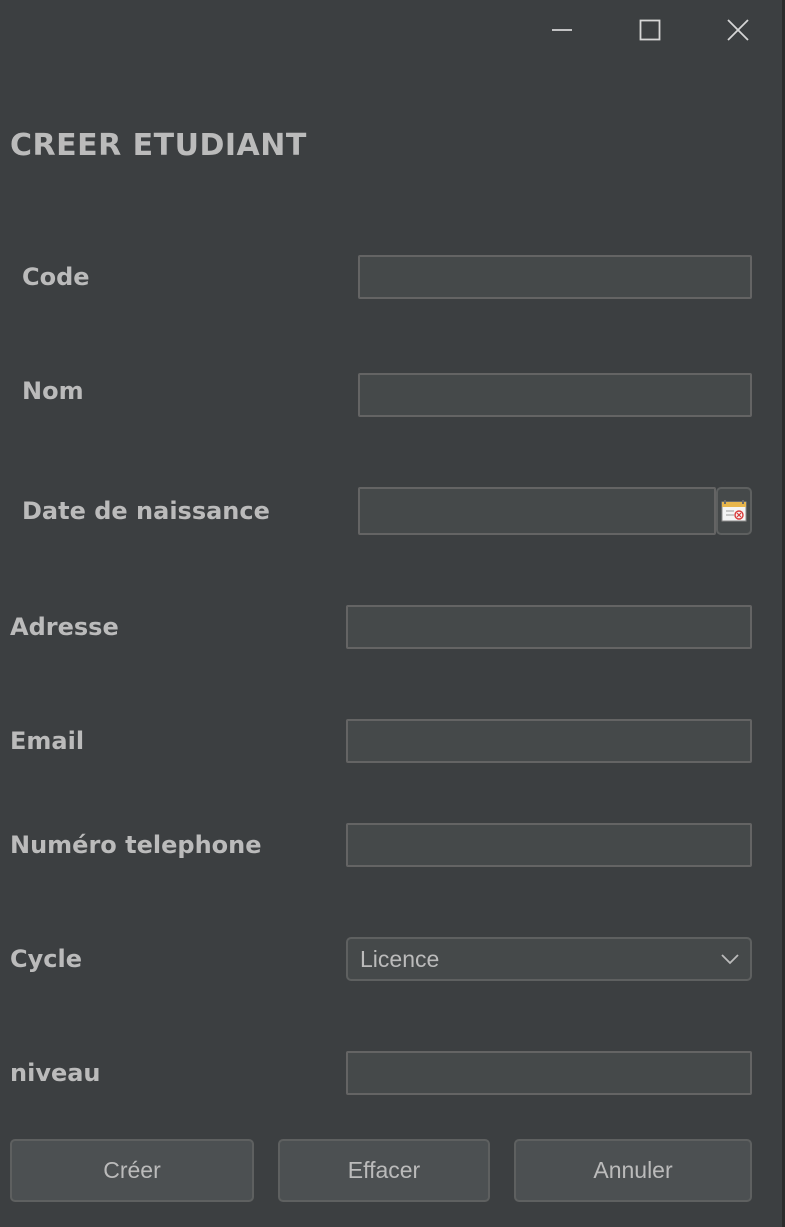  What do you see at coordinates (53, 391) in the screenshot?
I see `nom-label: Nom` at bounding box center [53, 391].